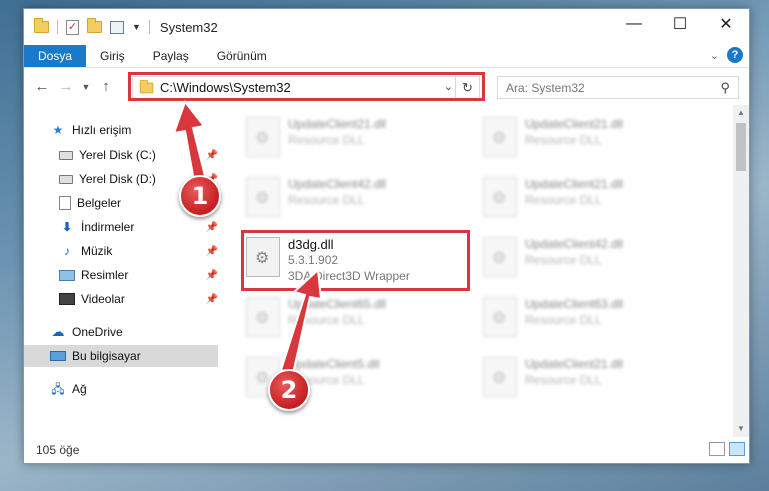 The height and width of the screenshot is (491, 769). What do you see at coordinates (121, 130) in the screenshot?
I see `sidebar-item-quick-access: ★ Hızlı erişim` at bounding box center [121, 130].